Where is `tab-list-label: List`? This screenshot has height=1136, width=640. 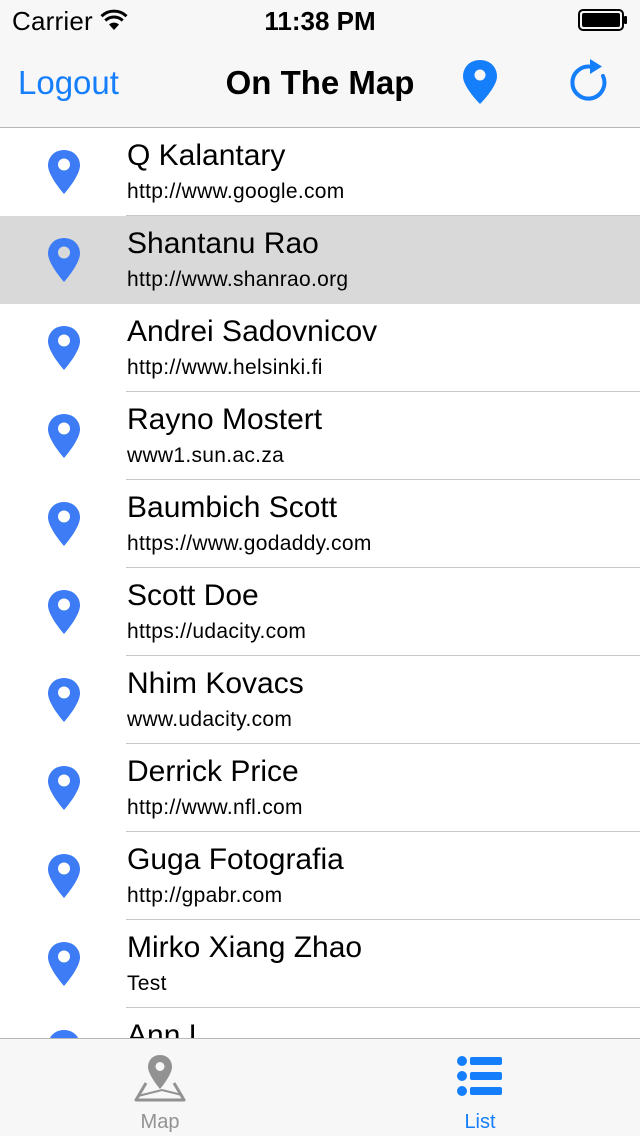
tab-list-label: List is located at coordinates (480, 1122).